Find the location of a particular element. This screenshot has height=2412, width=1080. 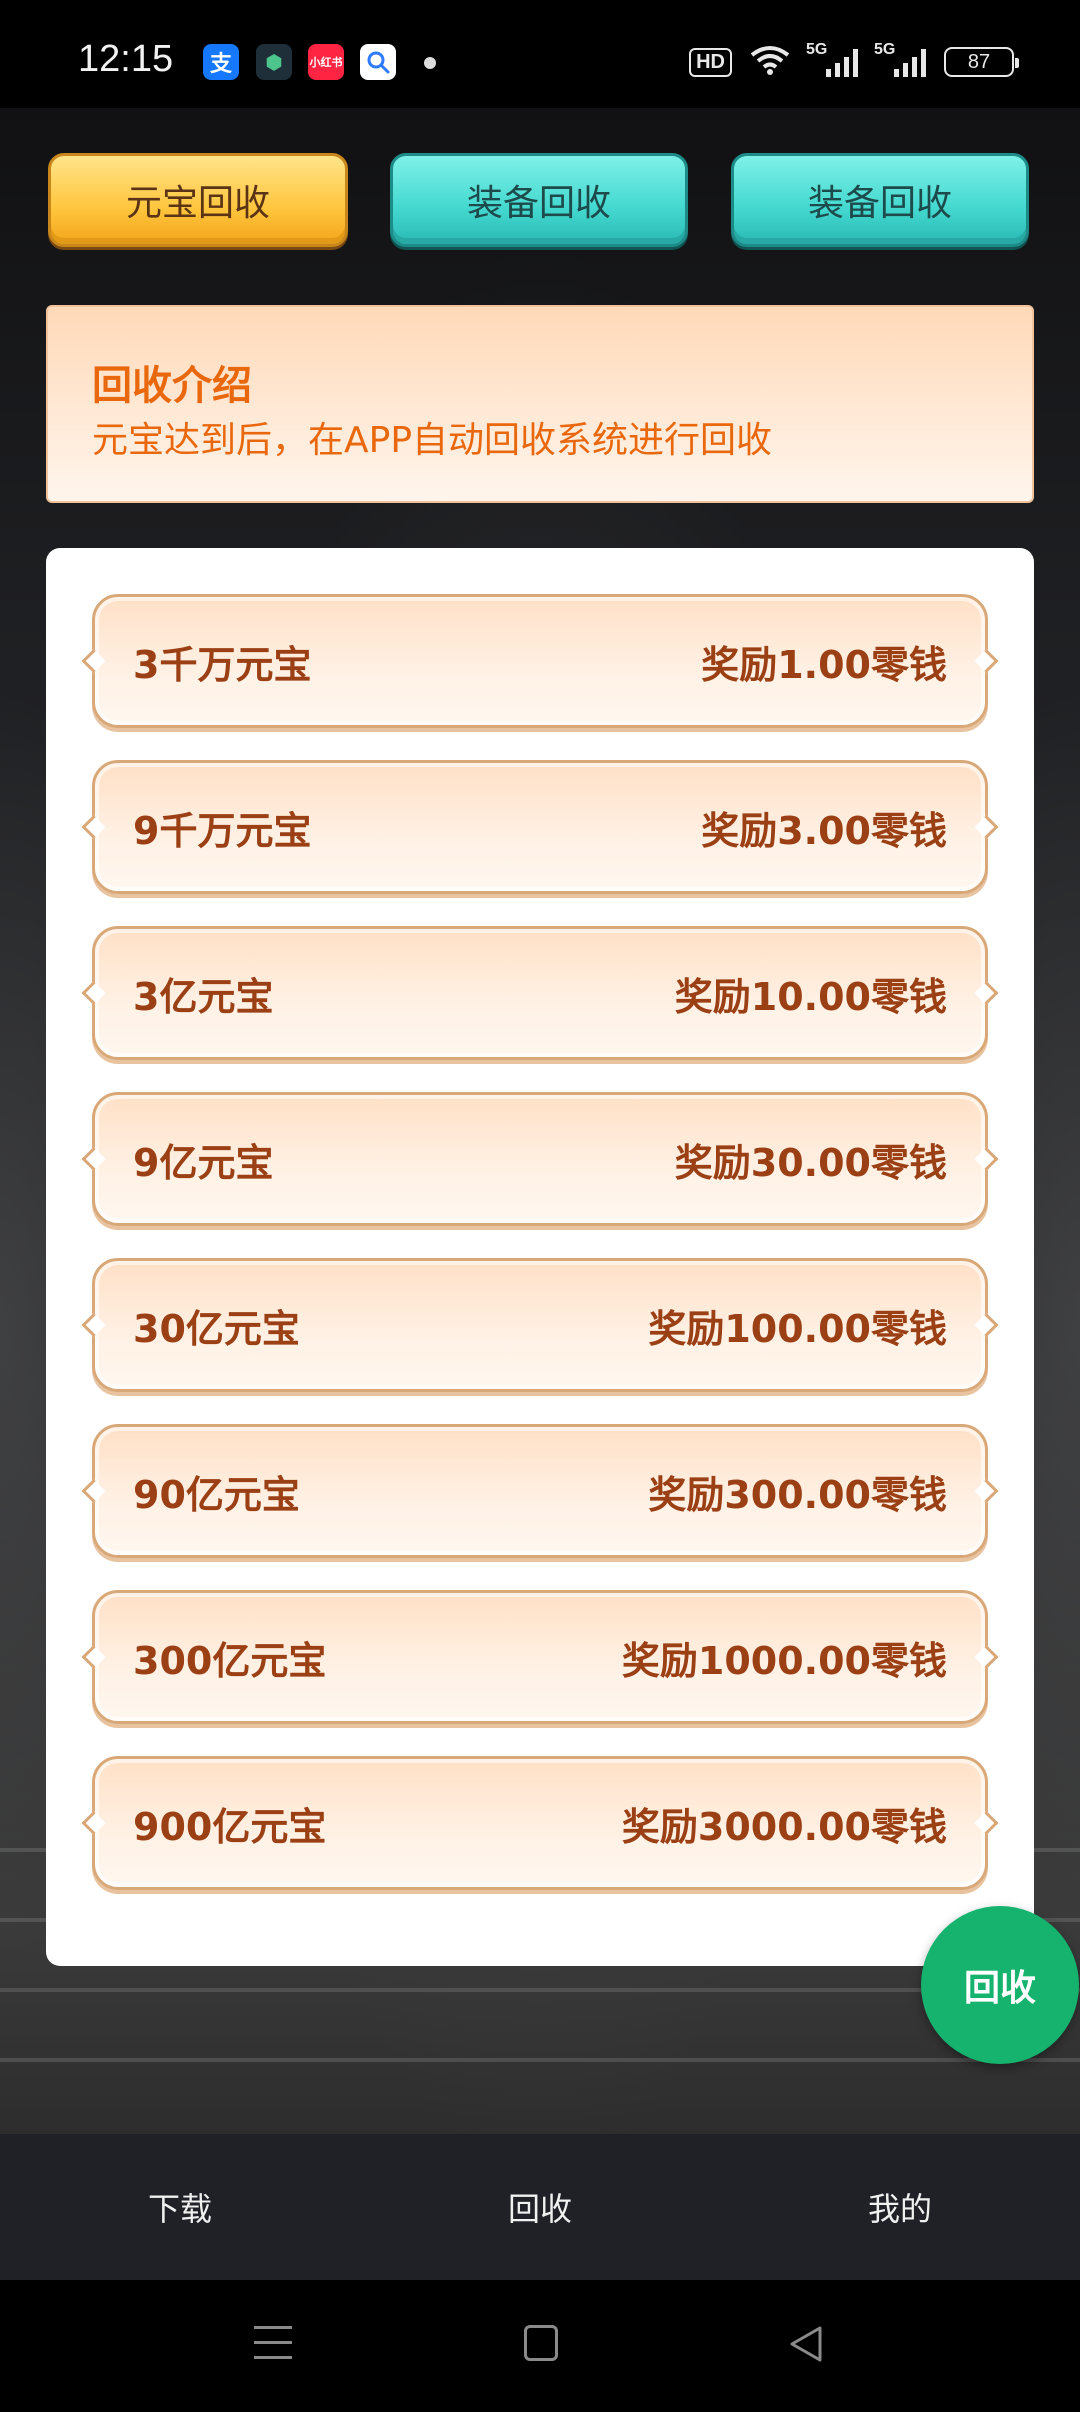

reward-amount: 奖励100.00零钱 is located at coordinates (797, 1328).